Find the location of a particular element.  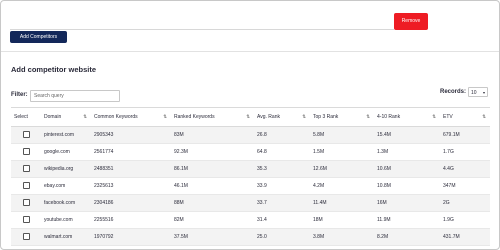

header-label: 4-10 Rank is located at coordinates (389, 117).